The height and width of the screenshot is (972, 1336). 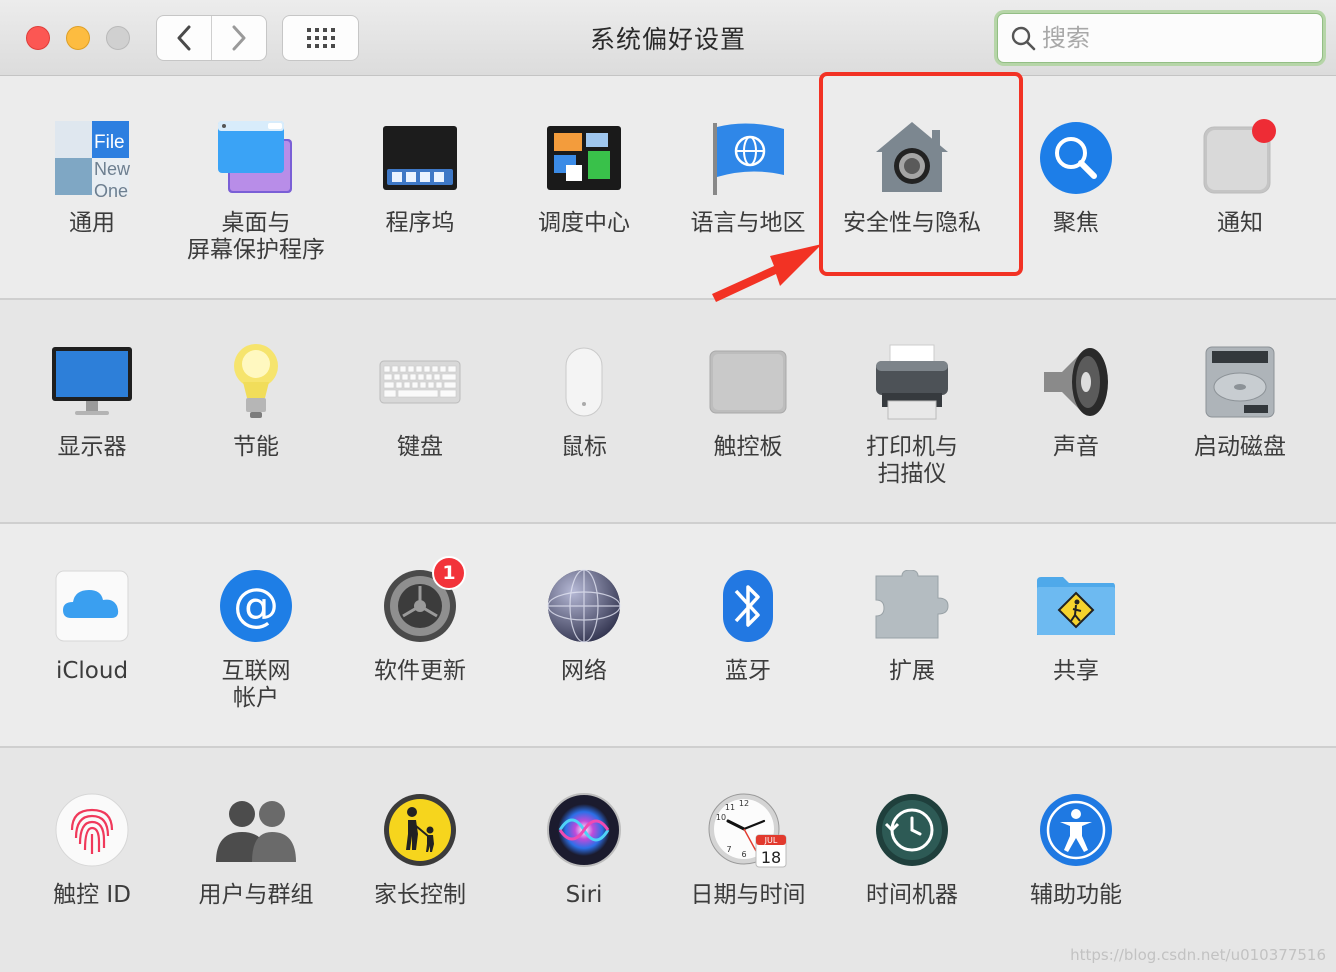 I want to click on general-icon: File New One, so click(x=92, y=158).